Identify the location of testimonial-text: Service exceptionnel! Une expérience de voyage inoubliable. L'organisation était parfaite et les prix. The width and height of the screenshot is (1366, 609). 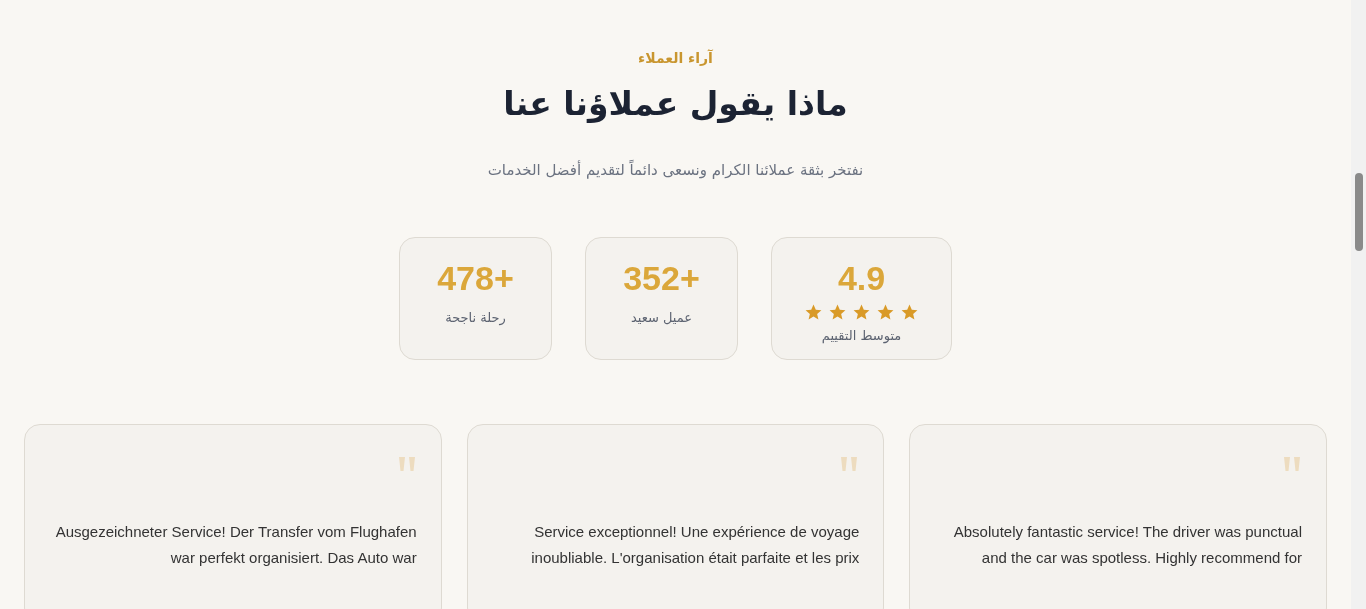
(695, 545).